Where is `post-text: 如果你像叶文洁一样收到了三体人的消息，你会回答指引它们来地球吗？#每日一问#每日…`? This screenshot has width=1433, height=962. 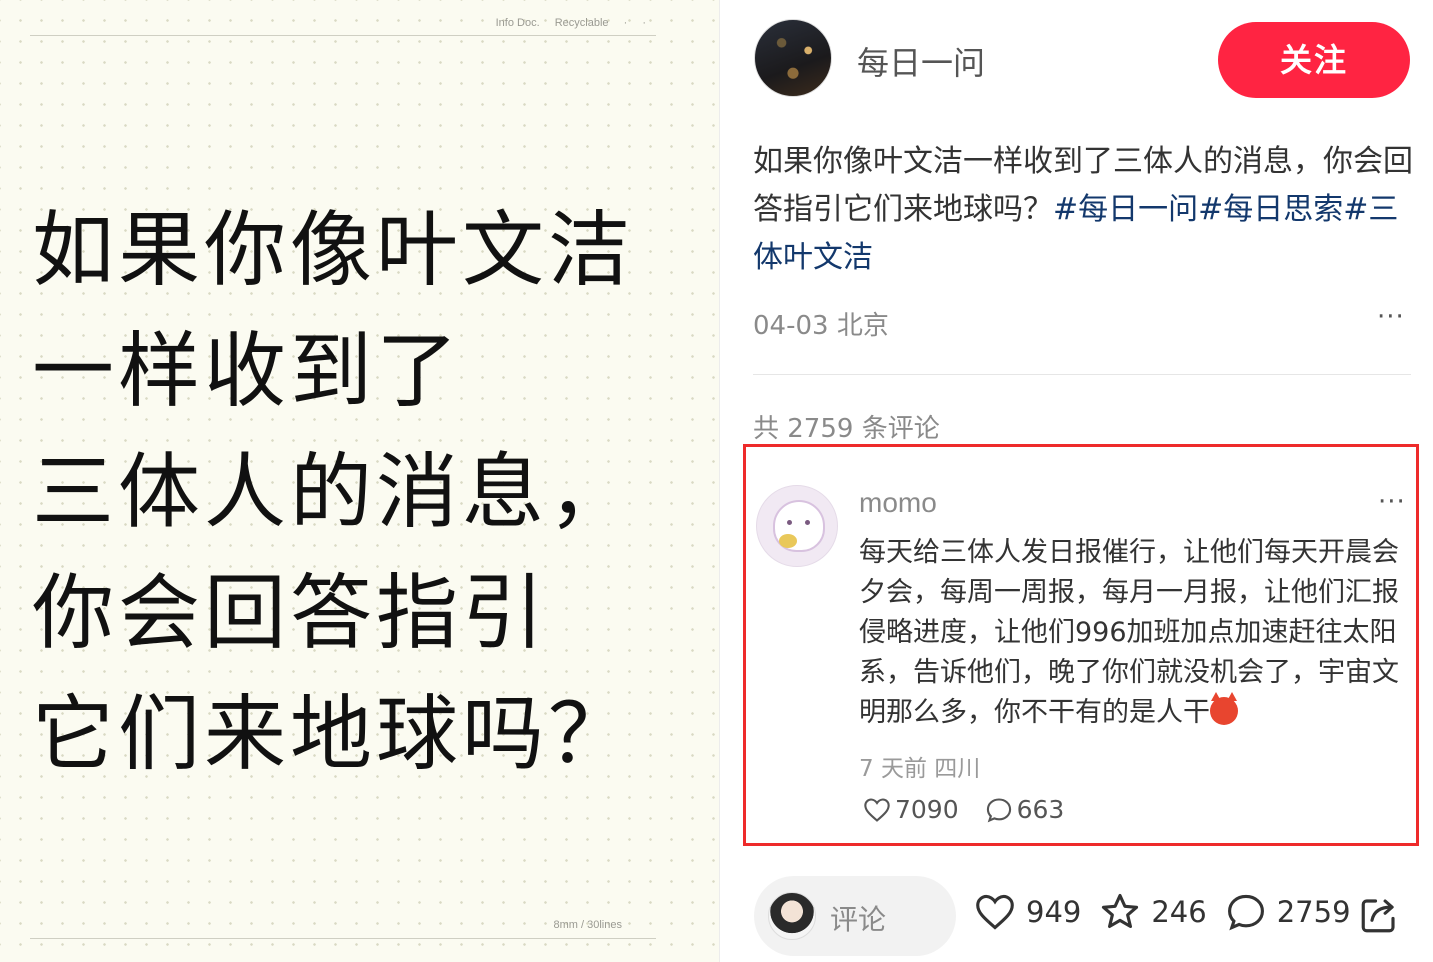 post-text: 如果你像叶文洁一样收到了三体人的消息，你会回答指引它们来地球吗？#每日一问#每日… is located at coordinates (1083, 210).